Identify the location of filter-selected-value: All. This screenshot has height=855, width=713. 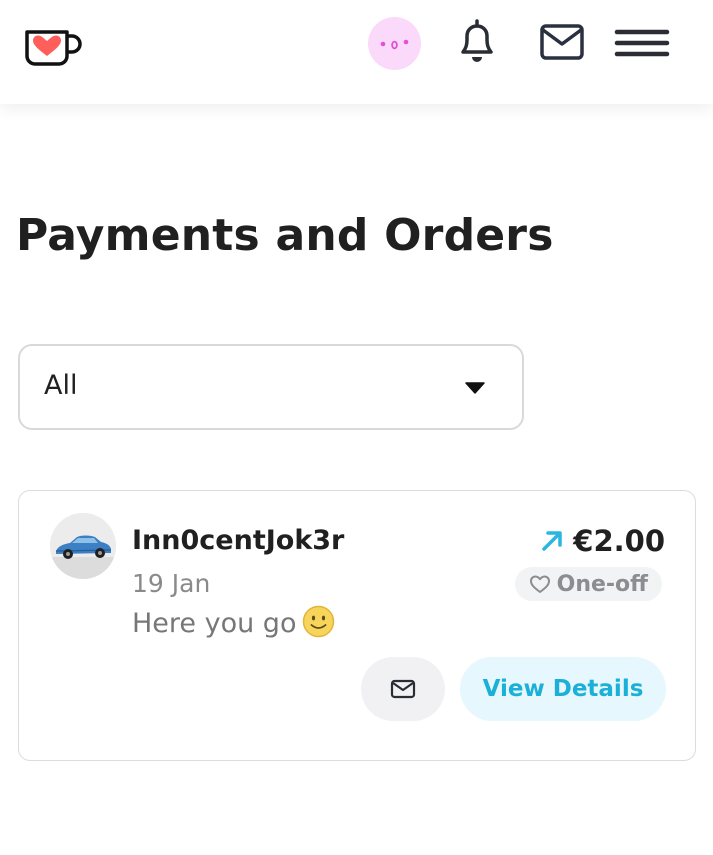
(61, 385).